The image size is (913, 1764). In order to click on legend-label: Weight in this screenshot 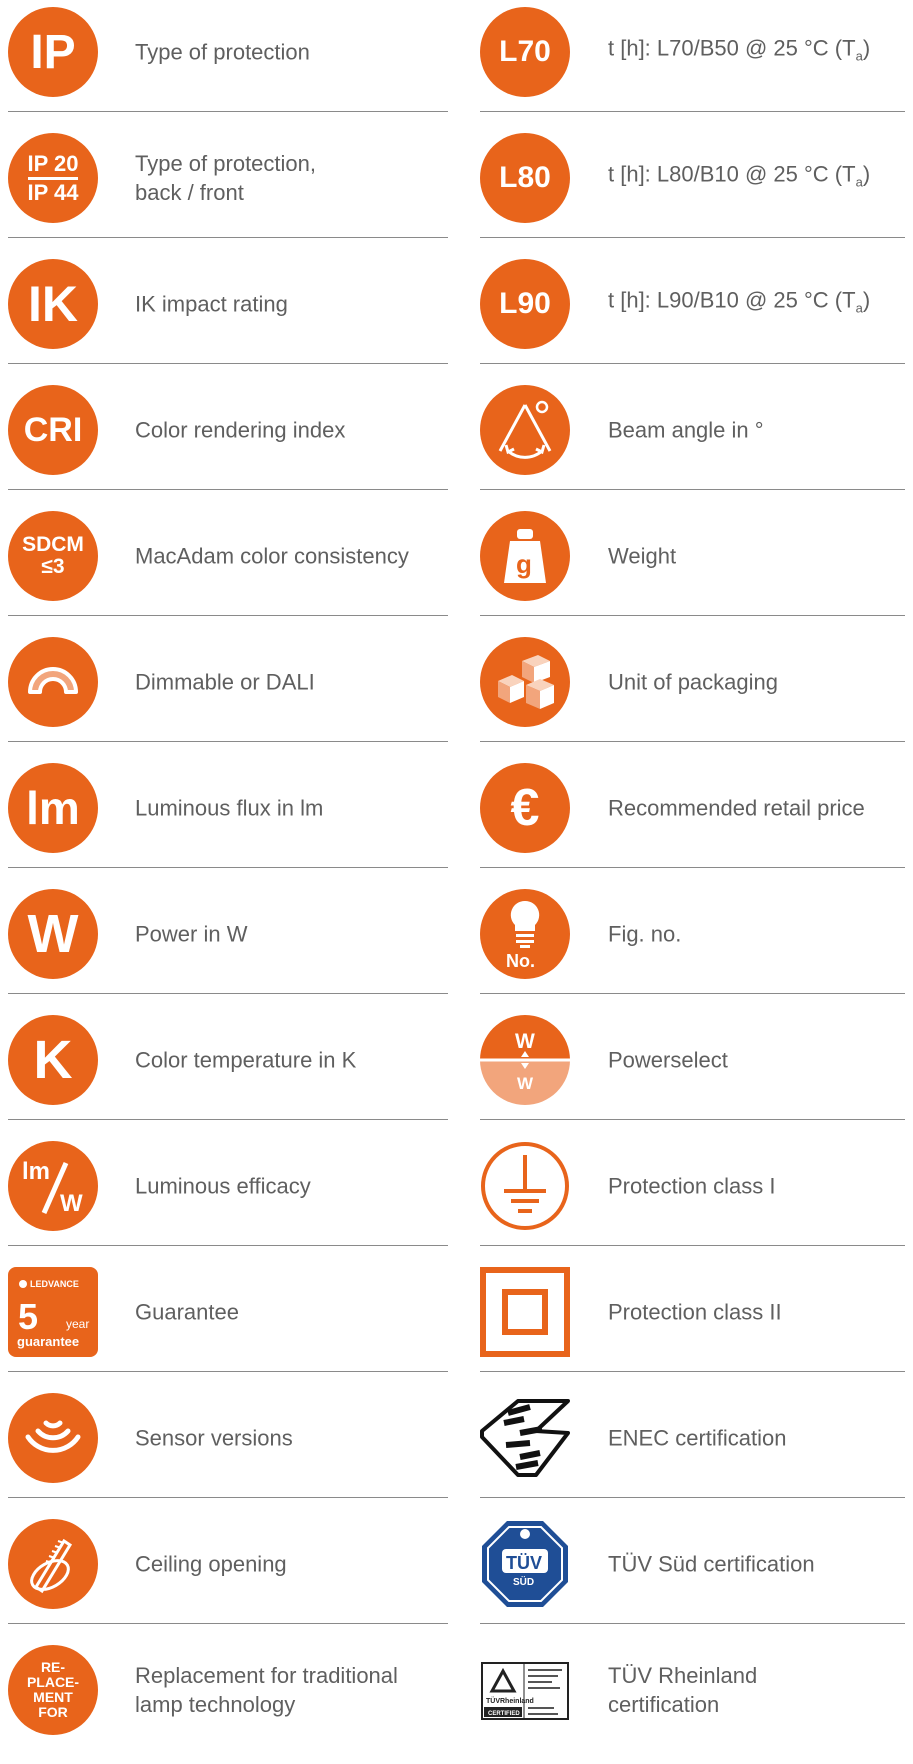, I will do `click(642, 556)`.